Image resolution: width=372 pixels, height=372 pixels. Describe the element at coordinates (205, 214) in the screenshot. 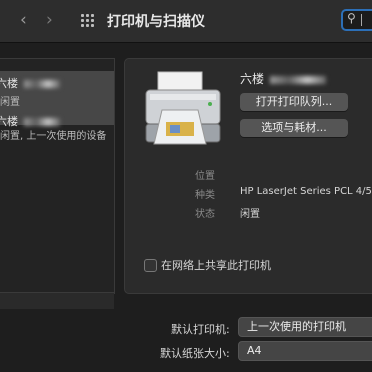

I see `status-label: 状态` at that location.